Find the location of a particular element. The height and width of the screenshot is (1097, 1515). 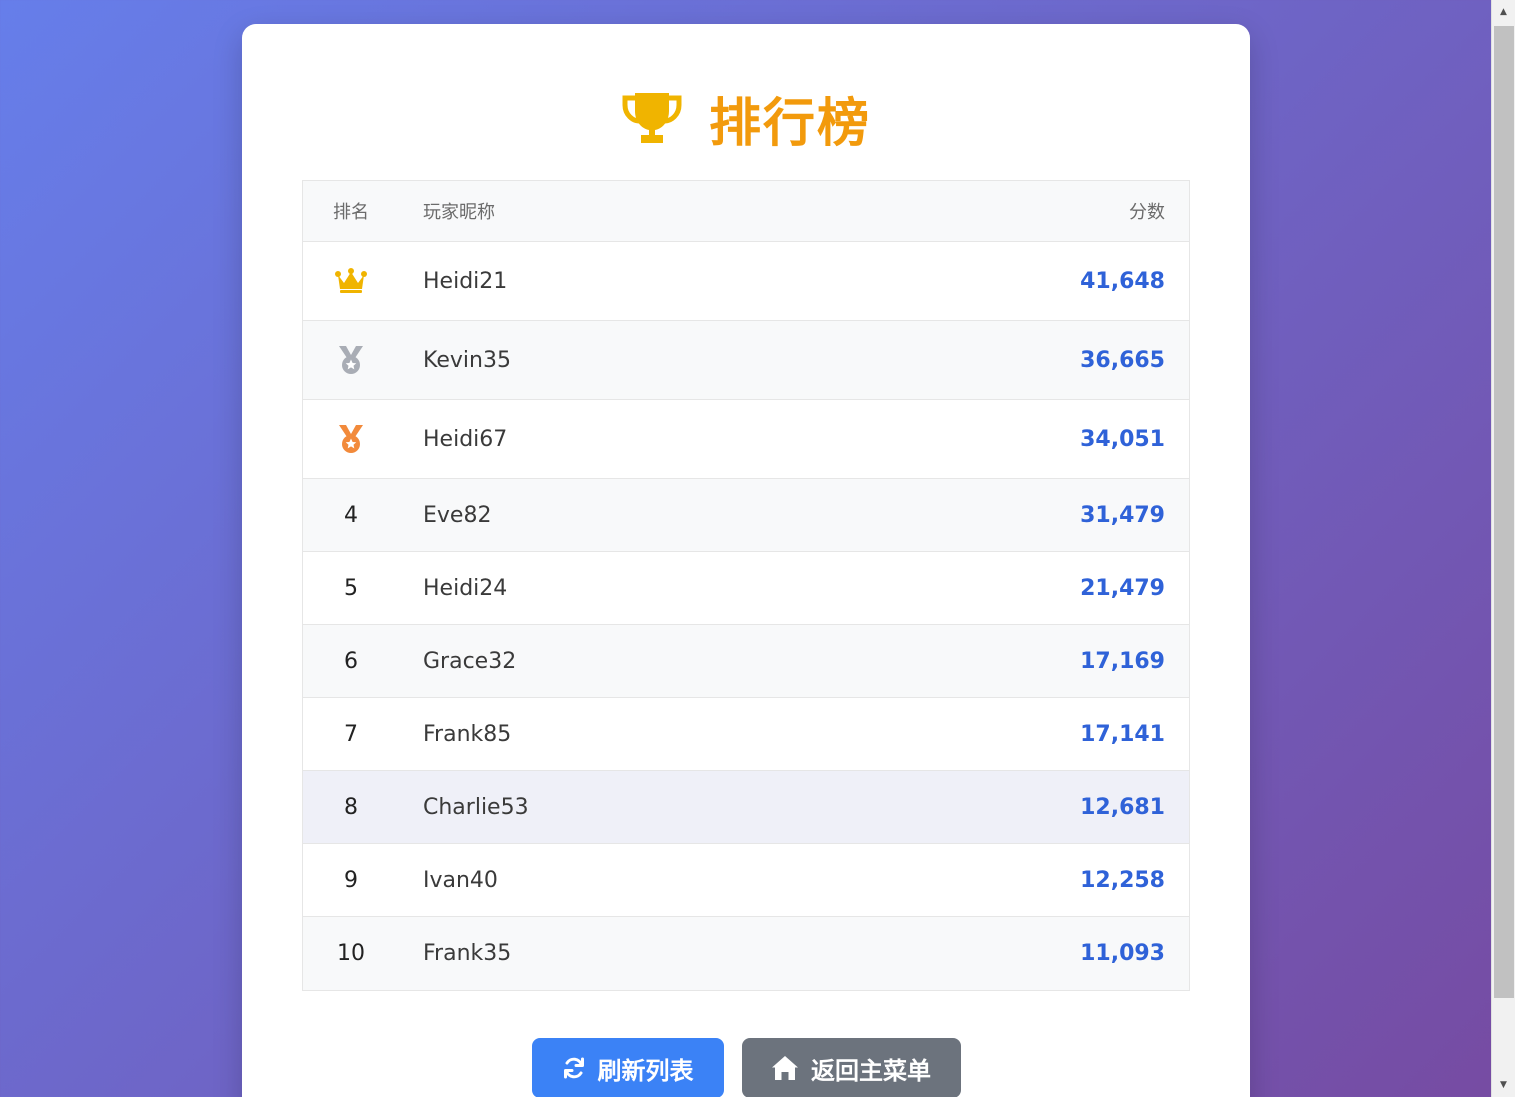

scroll-up-arrow-icon: ▲ is located at coordinates (1503, 12).